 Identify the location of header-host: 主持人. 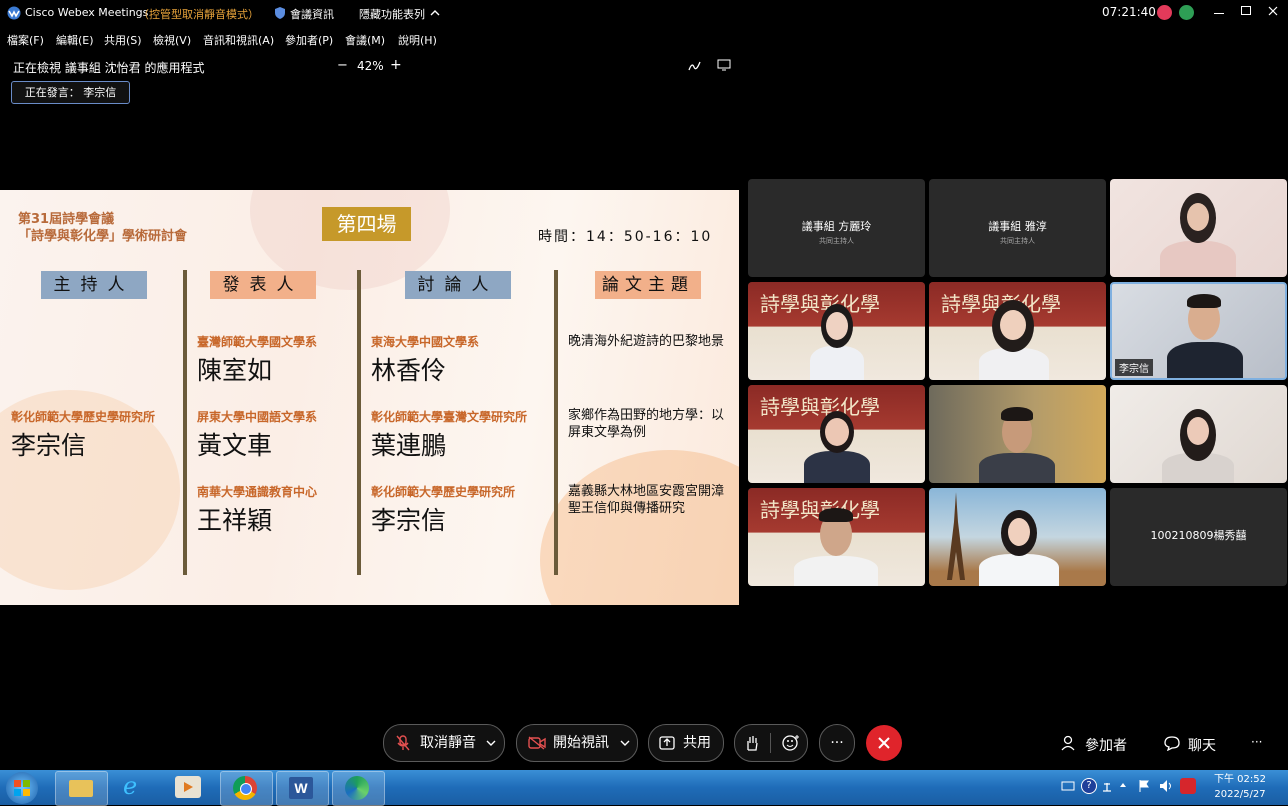
(94, 285).